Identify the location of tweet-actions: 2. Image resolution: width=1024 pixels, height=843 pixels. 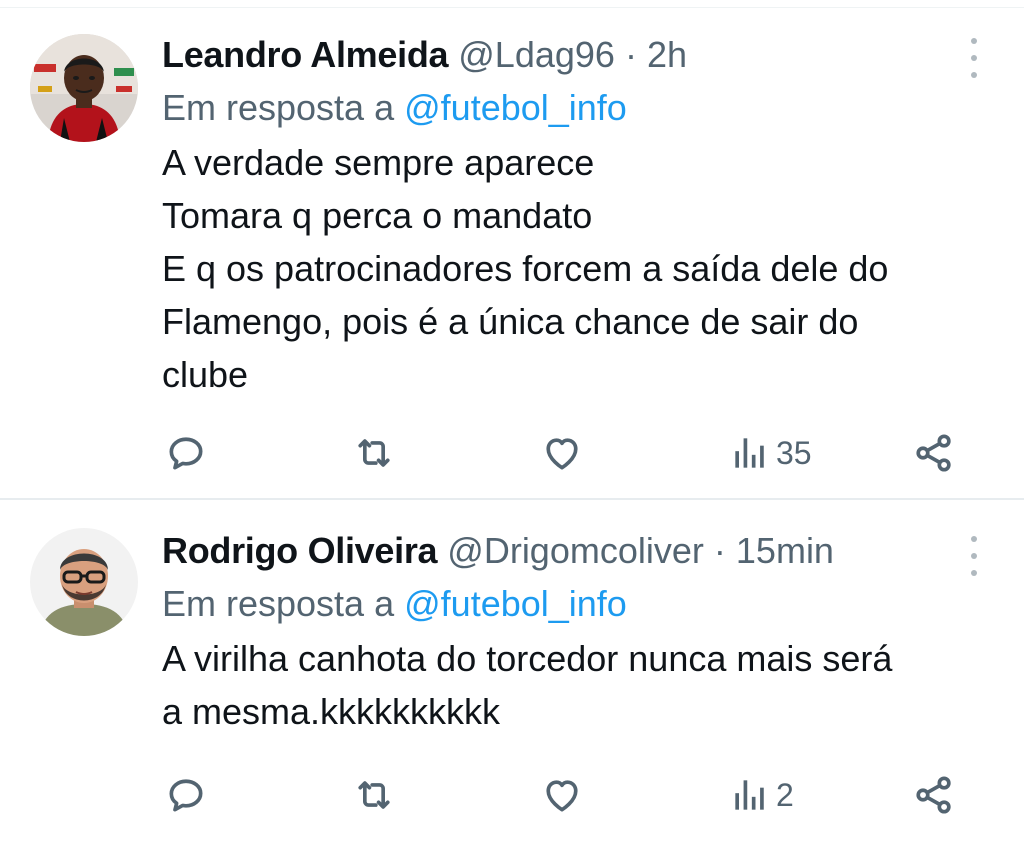
(568, 795).